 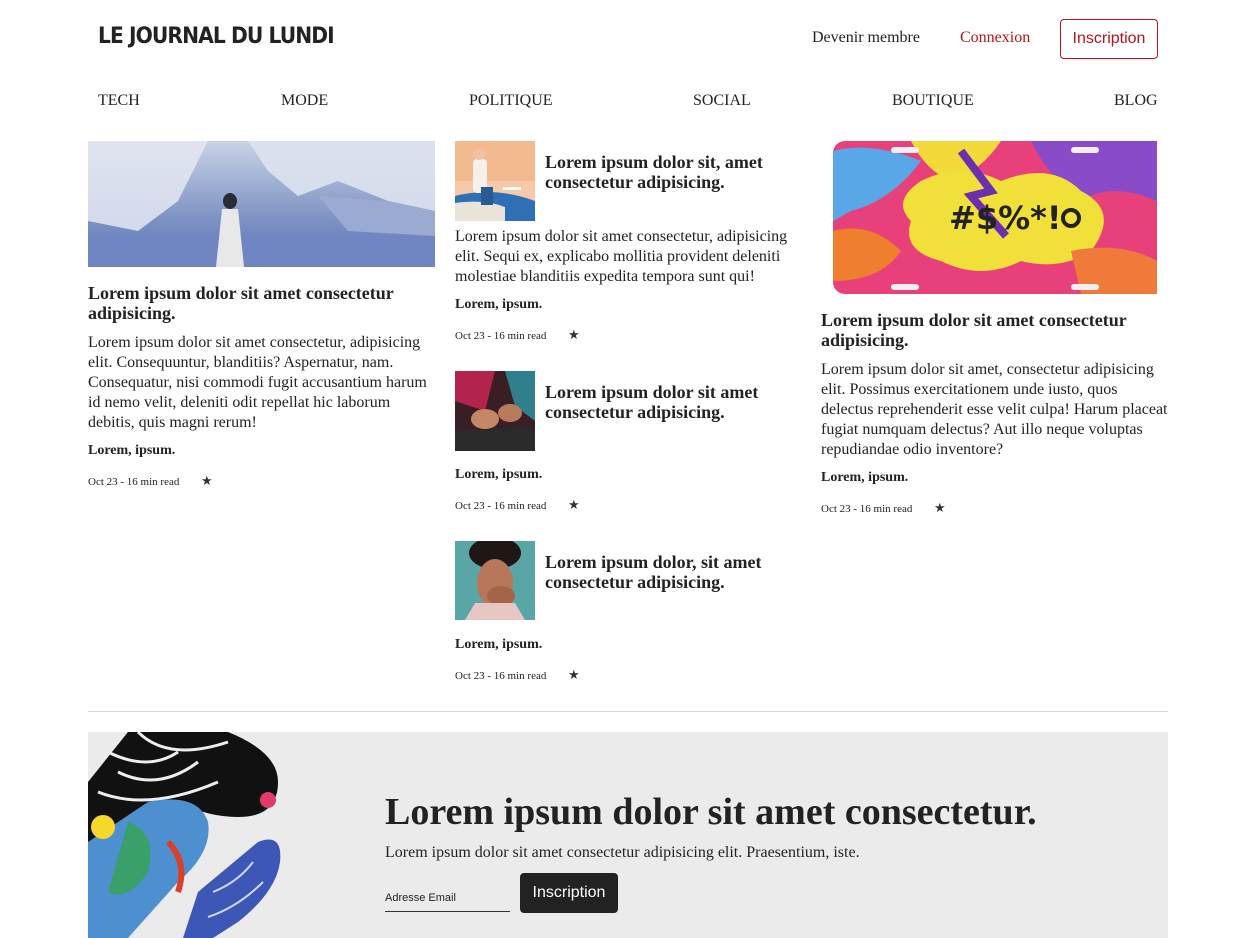 I want to click on newsletter-signup-button: Inscription, so click(x=569, y=893).